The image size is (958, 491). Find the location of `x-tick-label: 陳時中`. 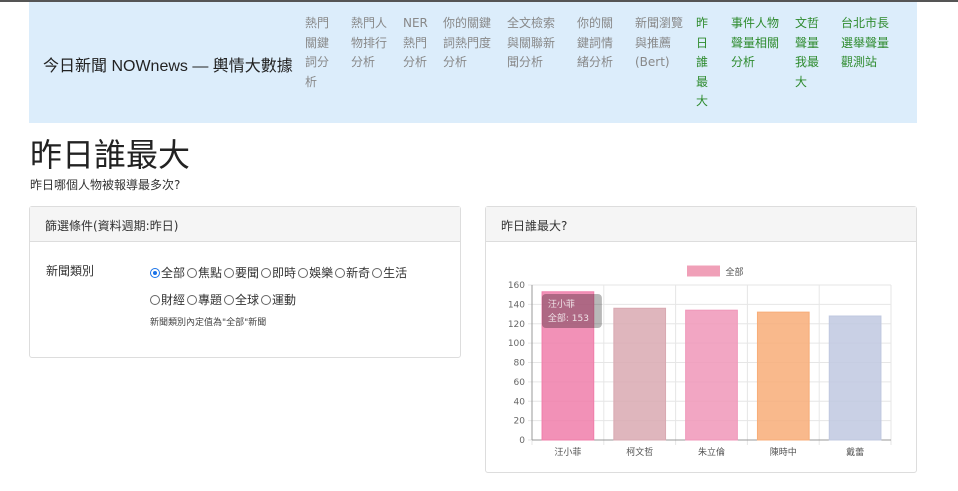

x-tick-label: 陳時中 is located at coordinates (783, 452).